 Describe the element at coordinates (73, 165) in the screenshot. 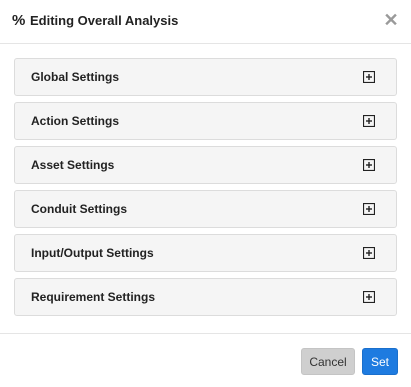

I see `panel-label: Asset Settings` at that location.